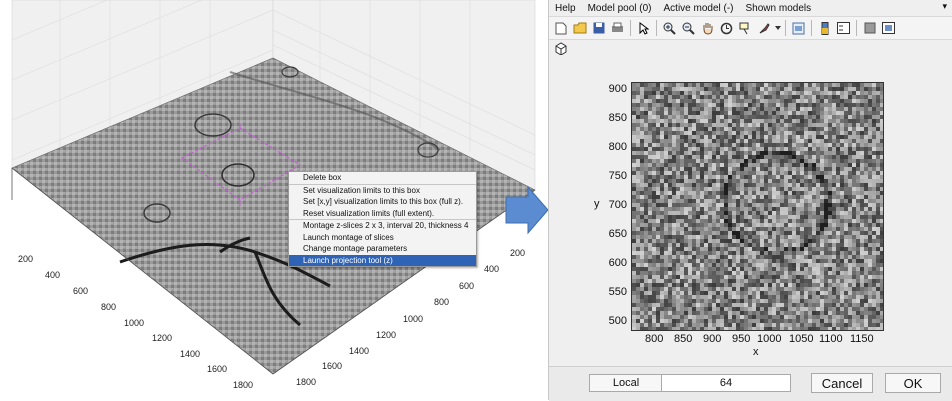 The image size is (952, 401). What do you see at coordinates (617, 89) in the screenshot?
I see `y-tick: 900` at bounding box center [617, 89].